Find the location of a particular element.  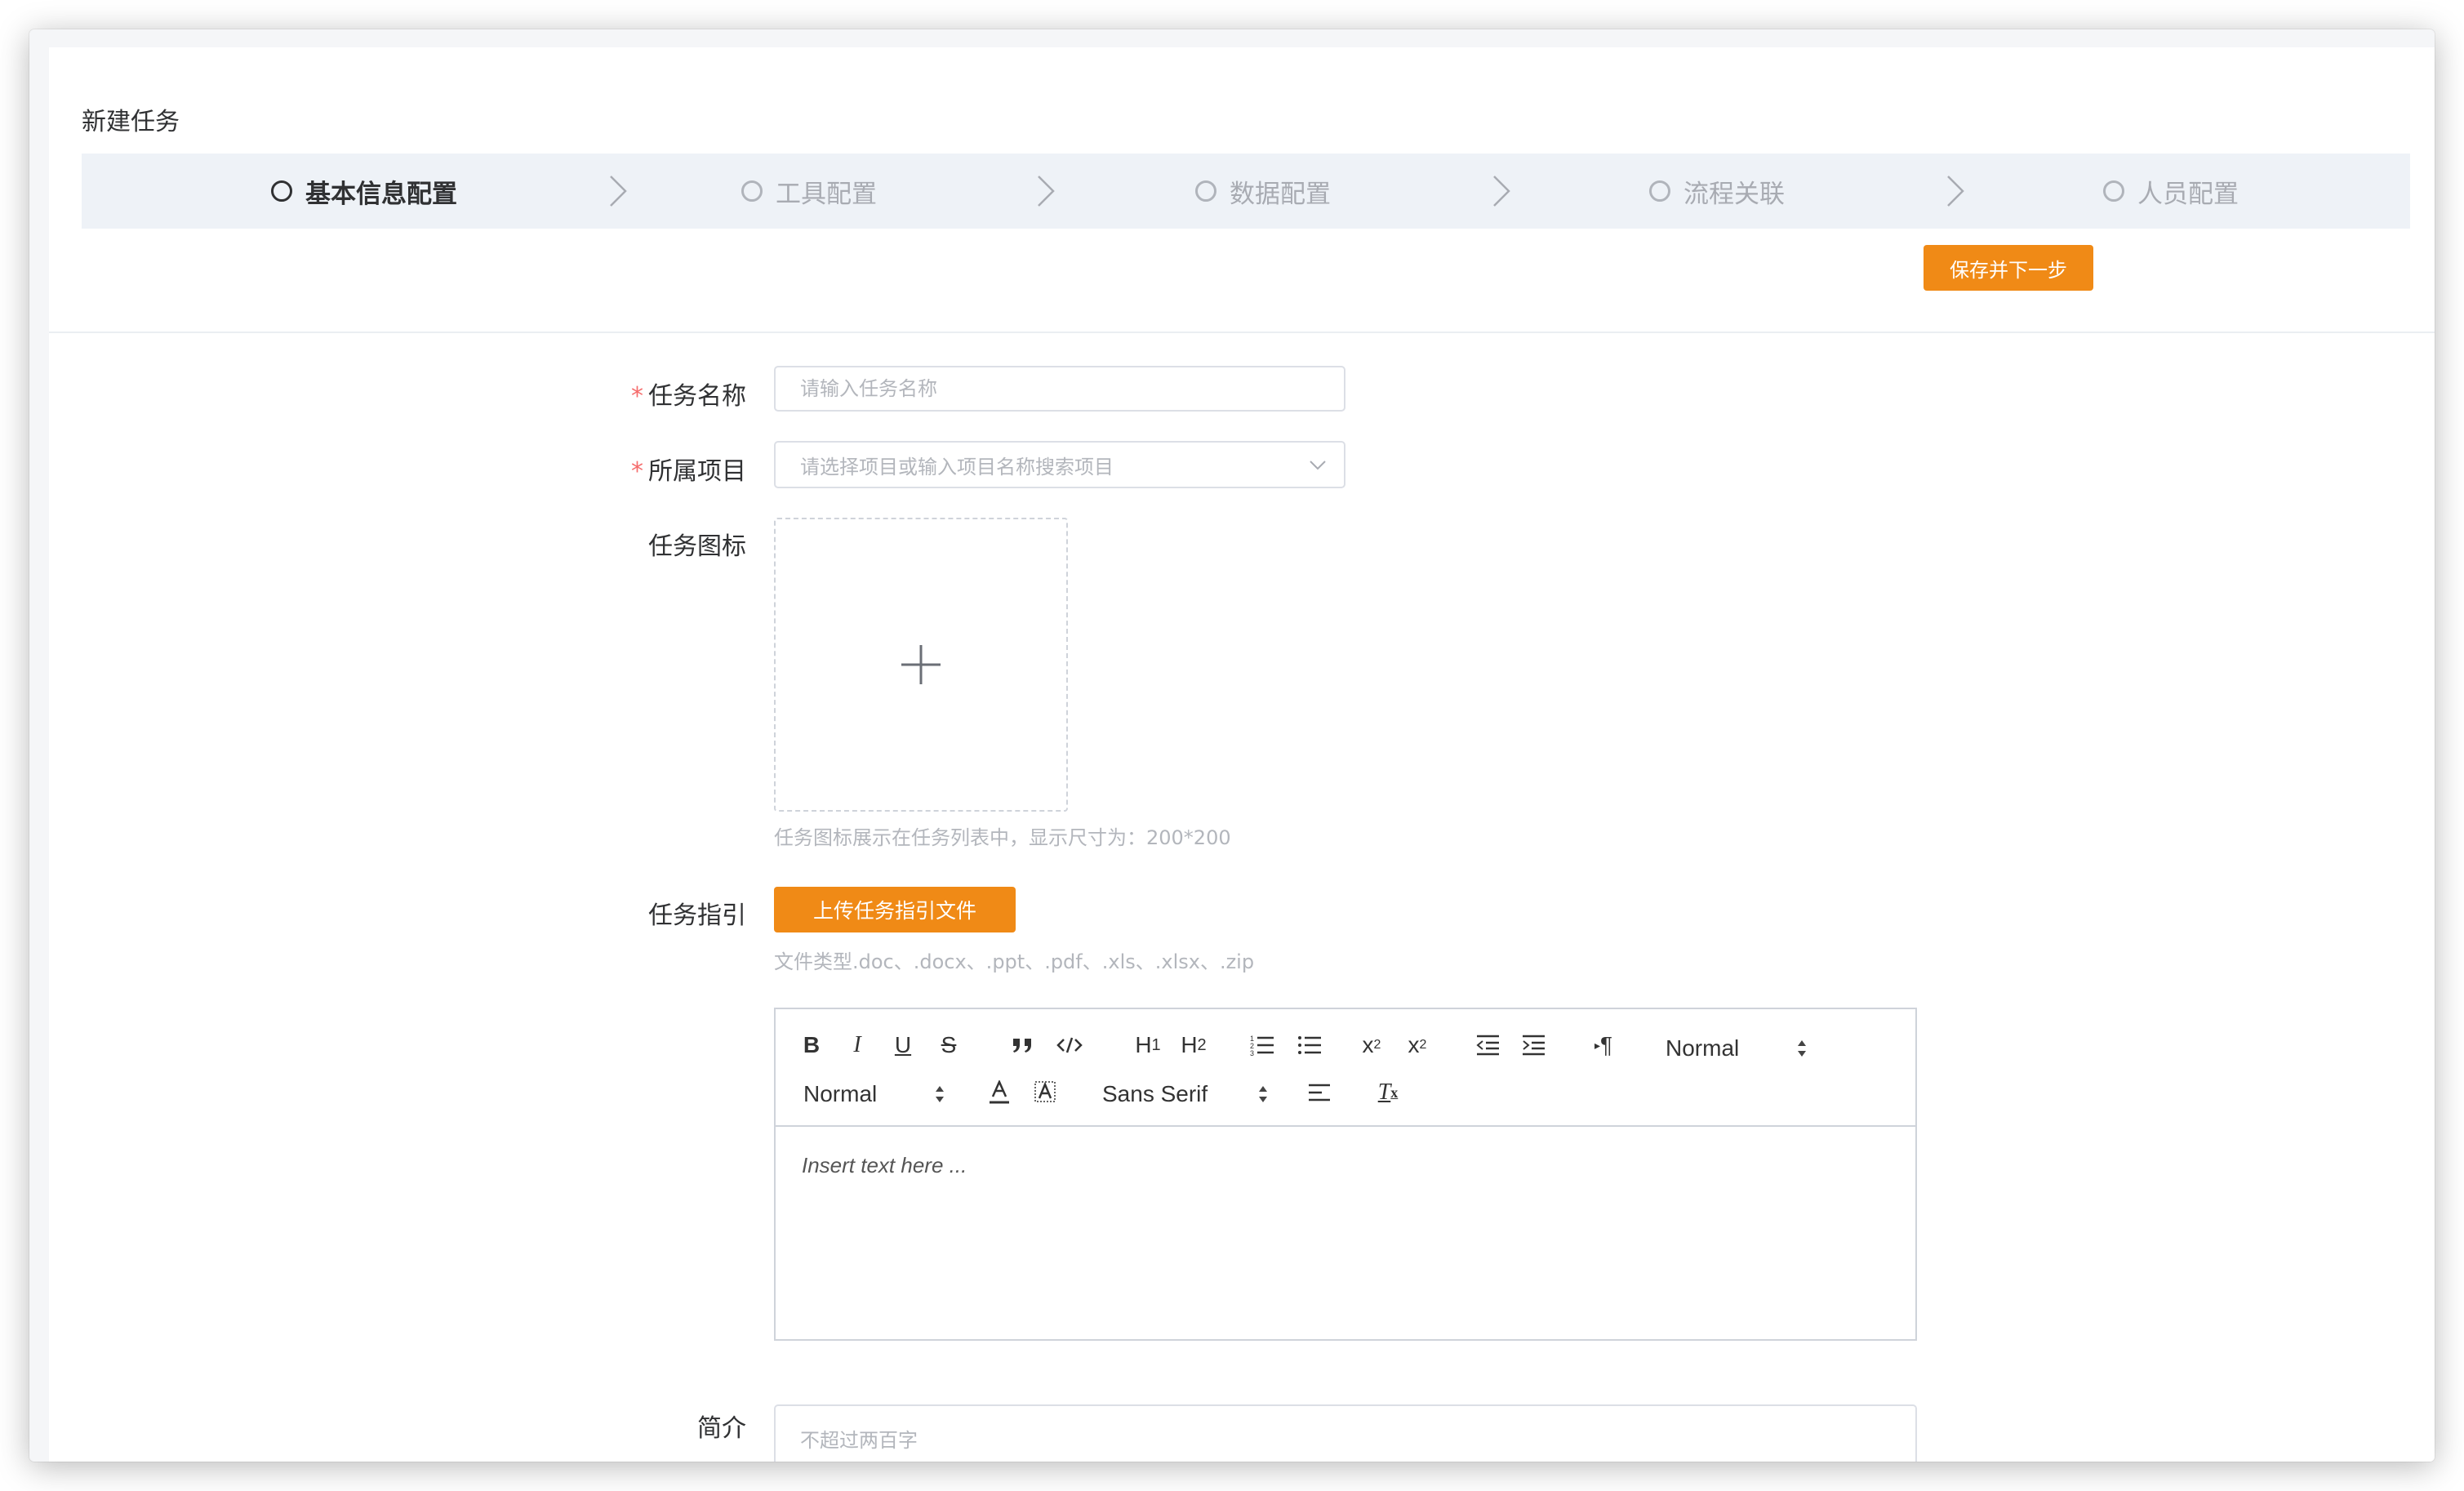

step-personnel-config: 人员配置 is located at coordinates (2171, 191).